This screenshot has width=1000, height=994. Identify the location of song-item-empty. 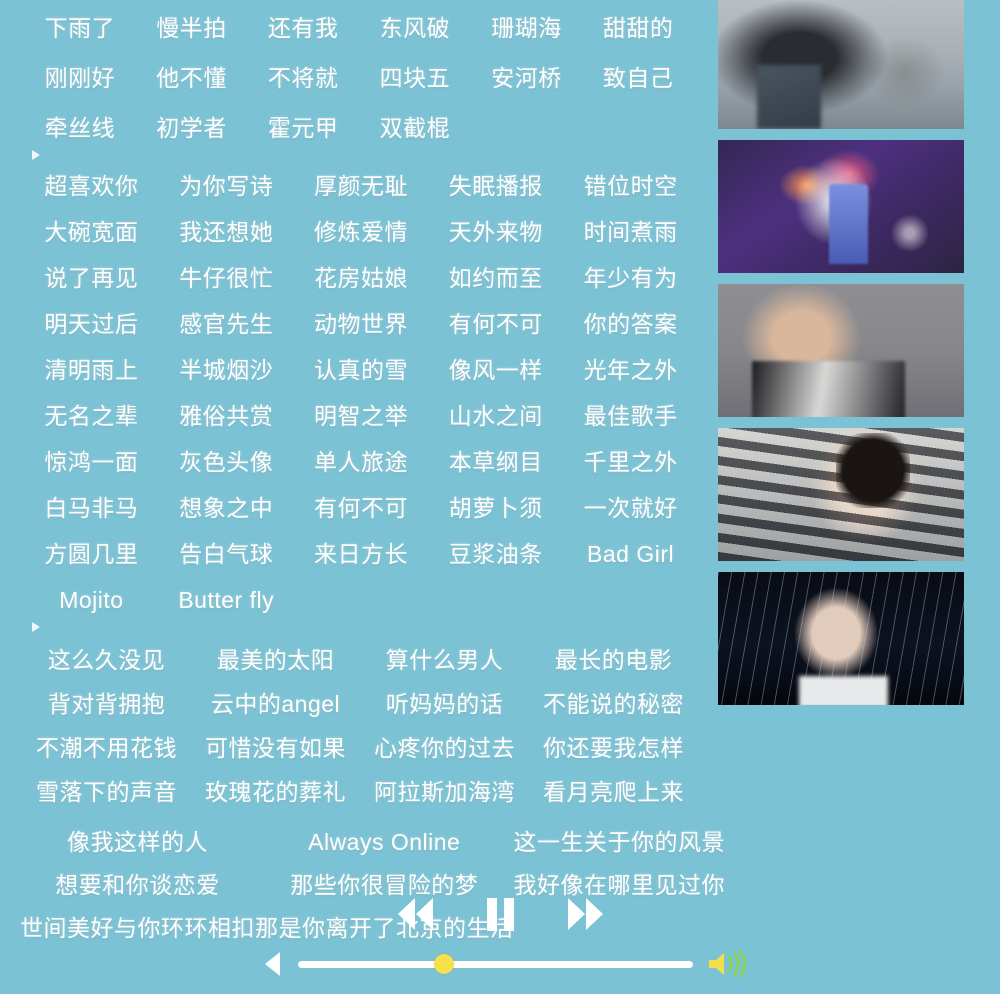
(638, 128).